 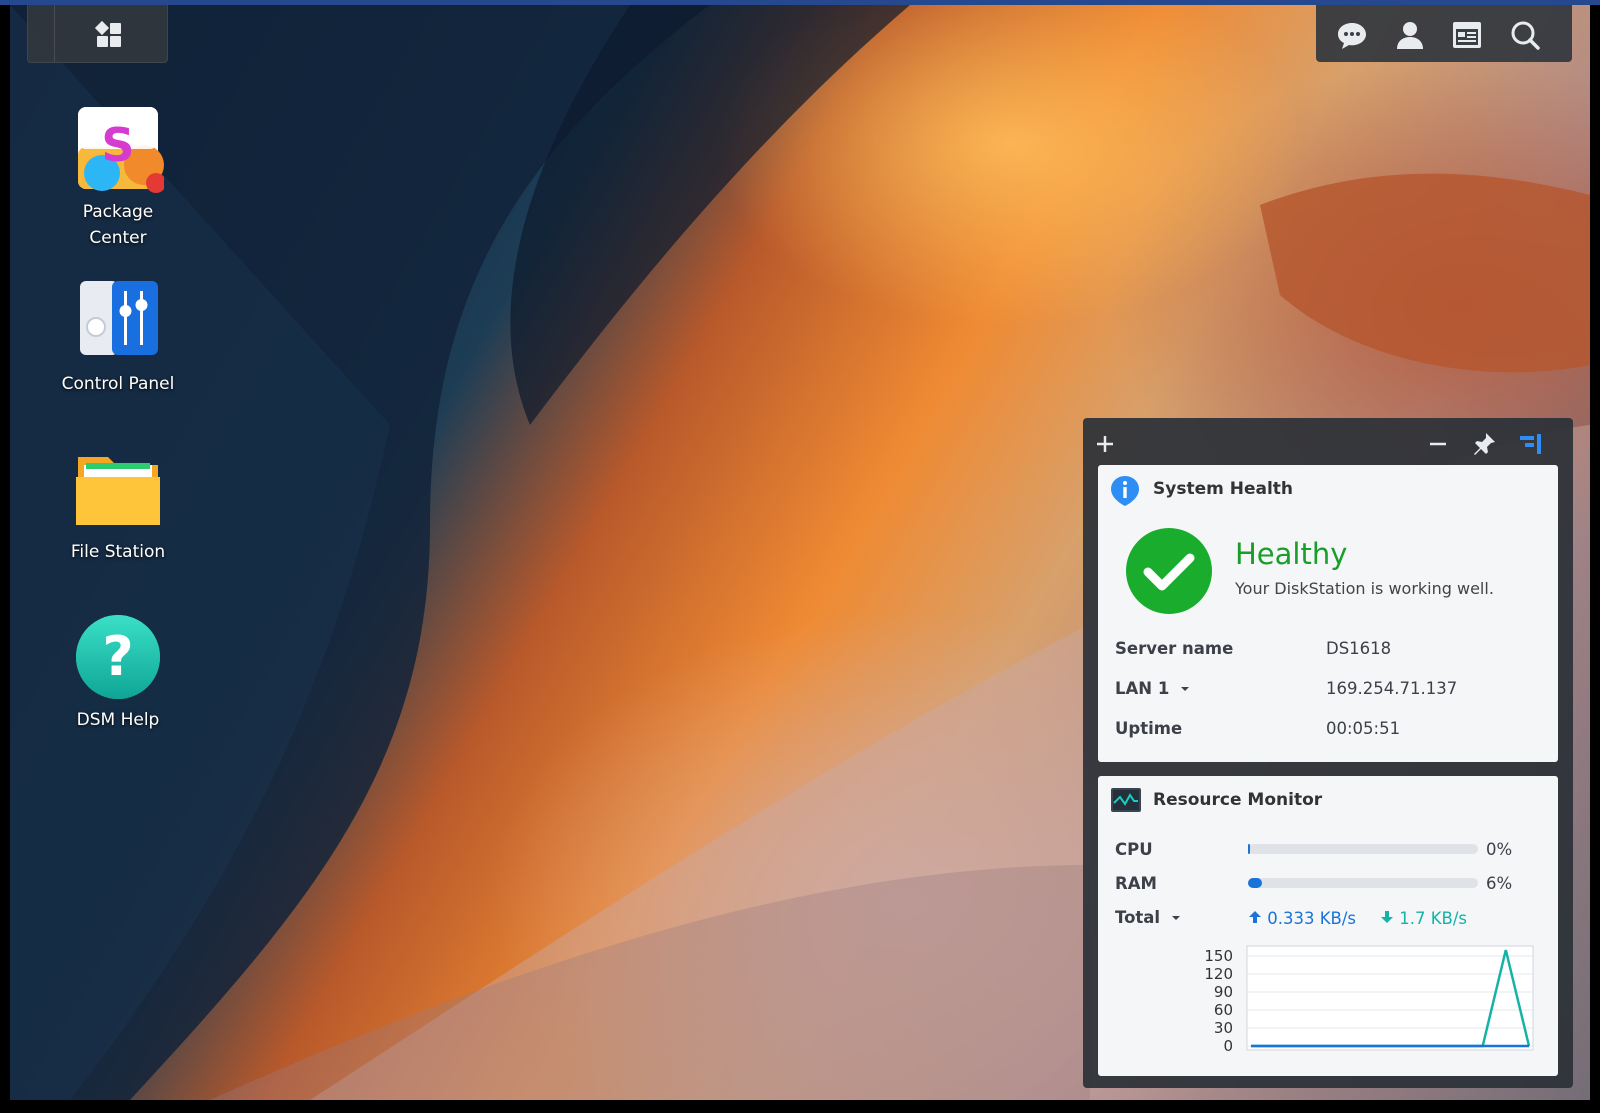 I want to click on uptime-value: 00:05:51, so click(x=1363, y=728).